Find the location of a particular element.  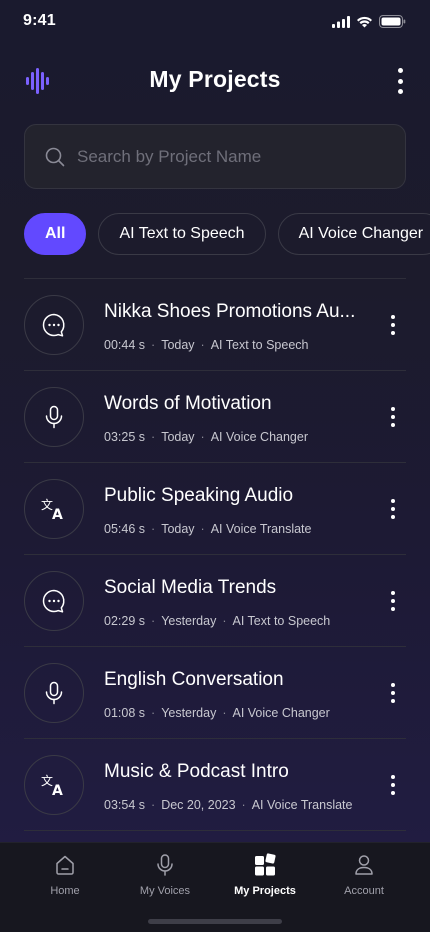

nav-account: Account is located at coordinates (364, 875).